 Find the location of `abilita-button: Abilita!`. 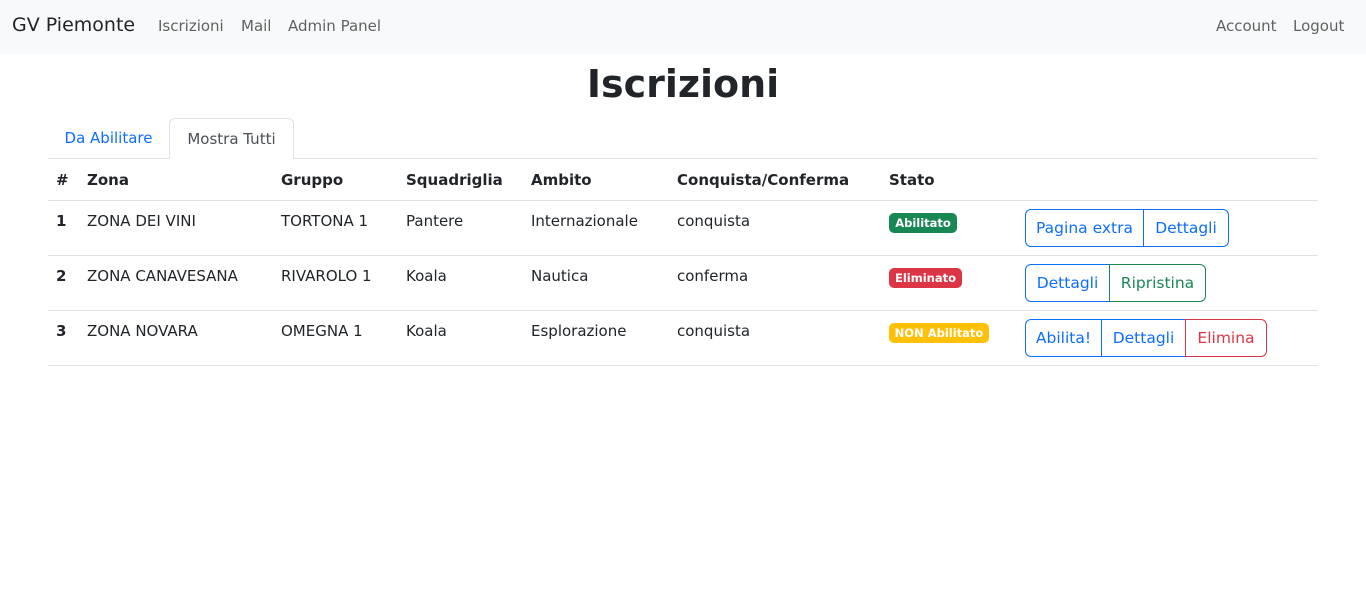

abilita-button: Abilita! is located at coordinates (1063, 338).